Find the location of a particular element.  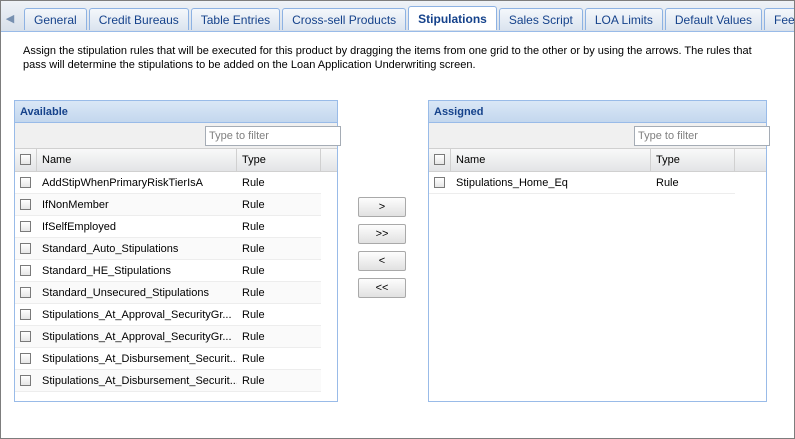

tab-cross-sell-products: Cross-sell Products is located at coordinates (344, 19).